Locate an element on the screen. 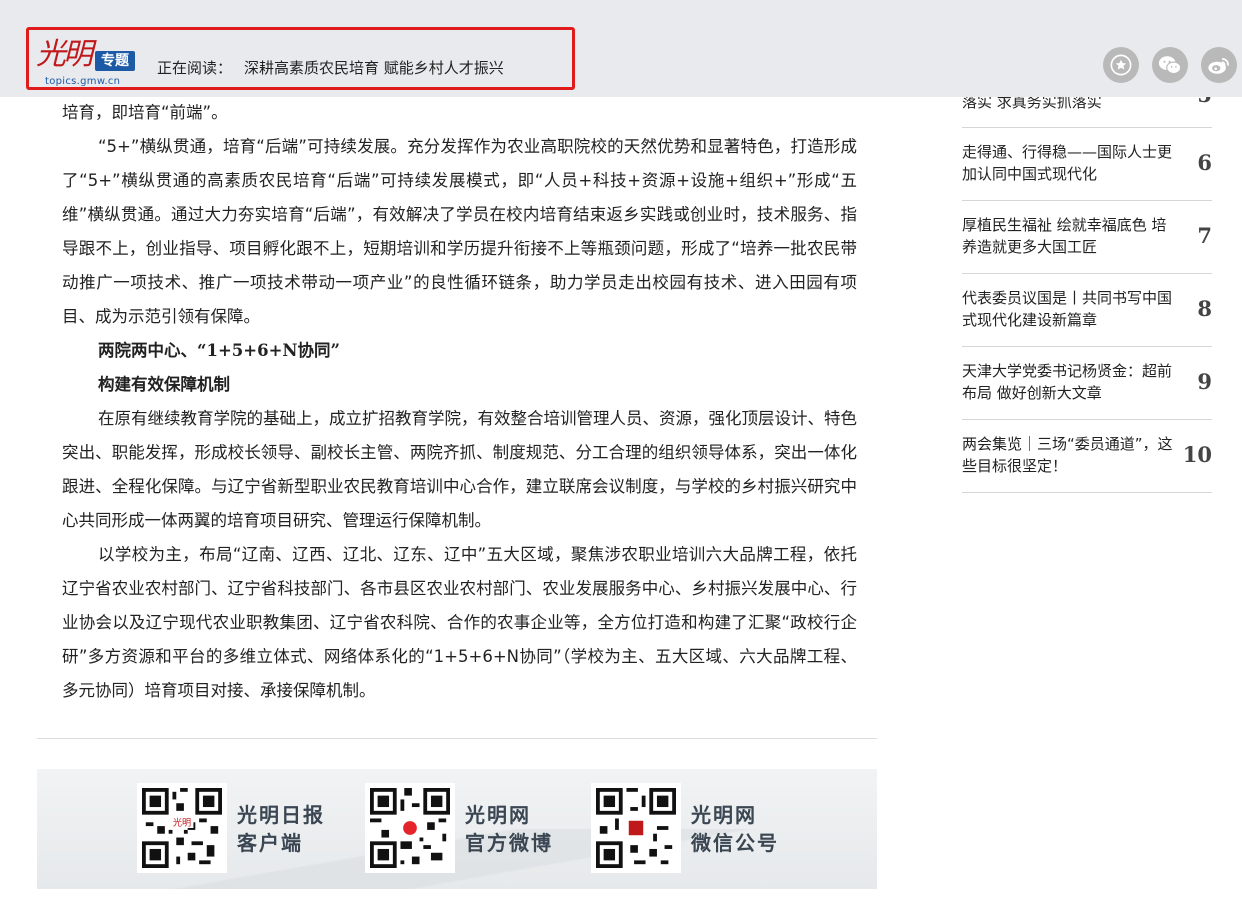 This screenshot has width=1242, height=919. qr-label-line: 官方微博 is located at coordinates (509, 843).